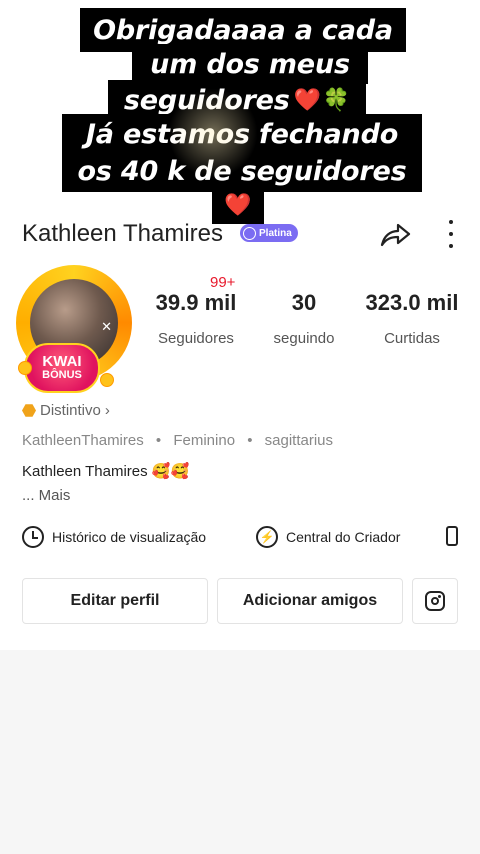 The image size is (480, 854). What do you see at coordinates (204, 440) in the screenshot?
I see `gender: Feminino` at bounding box center [204, 440].